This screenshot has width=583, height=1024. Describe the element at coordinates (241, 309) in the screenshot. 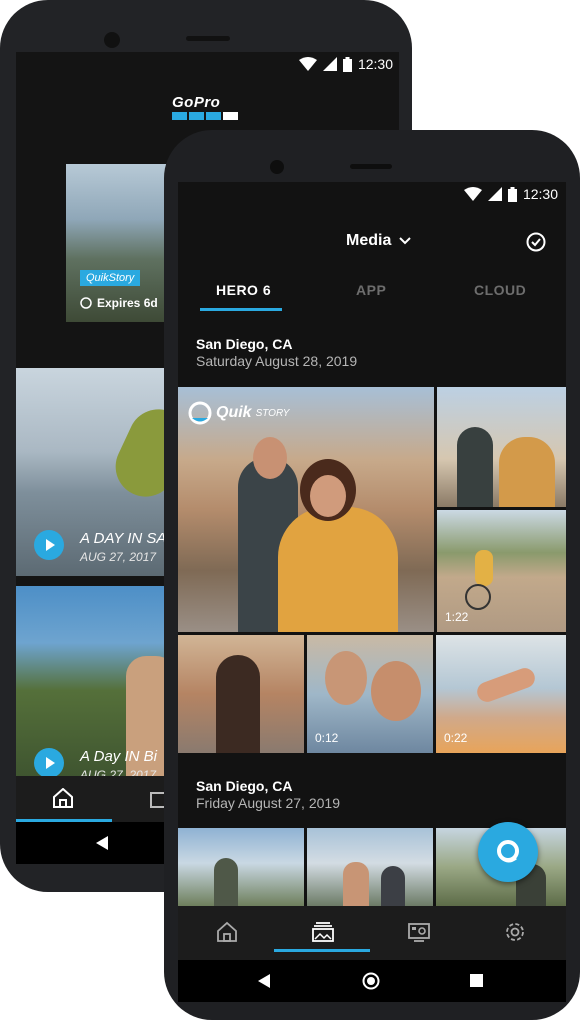

I see `active-tab-indicator` at that location.